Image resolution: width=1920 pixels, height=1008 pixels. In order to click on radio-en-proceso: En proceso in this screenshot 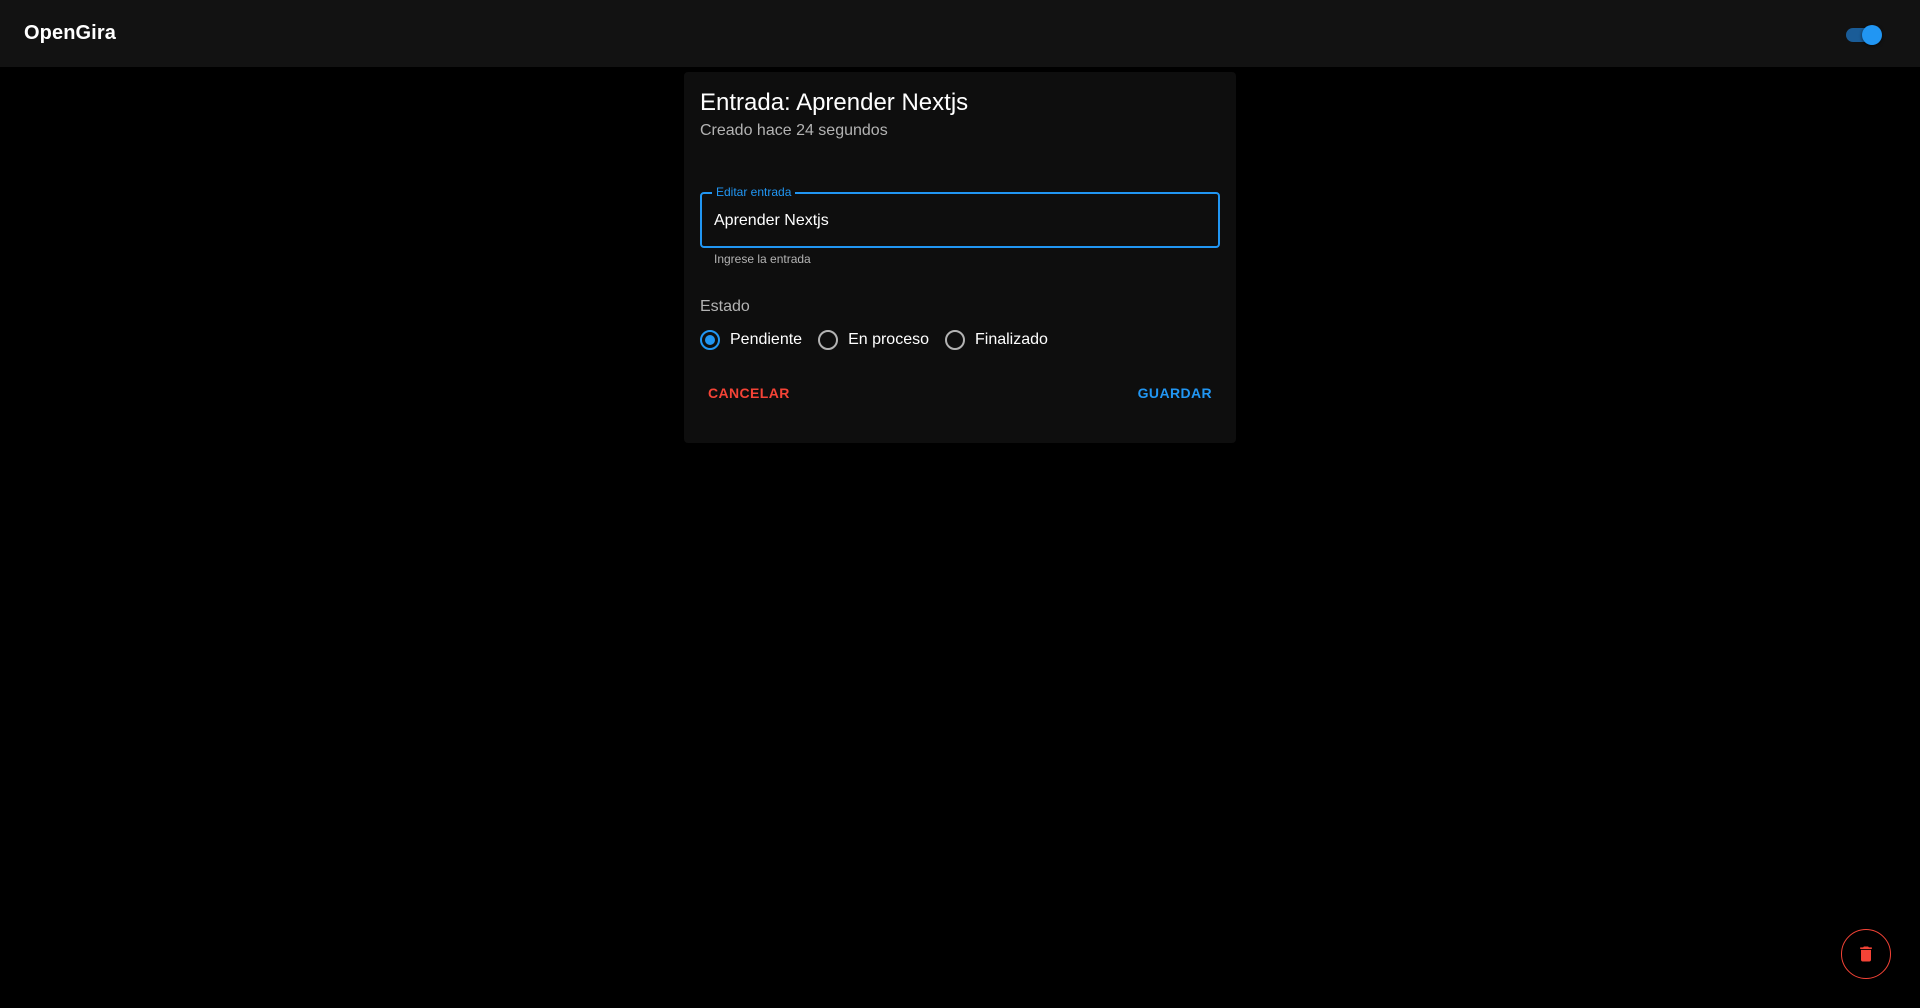, I will do `click(873, 340)`.